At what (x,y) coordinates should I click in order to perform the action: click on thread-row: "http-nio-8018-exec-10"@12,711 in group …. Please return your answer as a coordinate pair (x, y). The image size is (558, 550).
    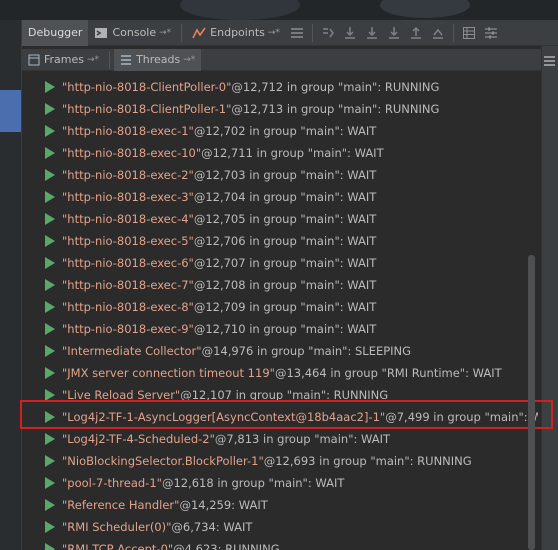
    Looking at the image, I should click on (280, 153).